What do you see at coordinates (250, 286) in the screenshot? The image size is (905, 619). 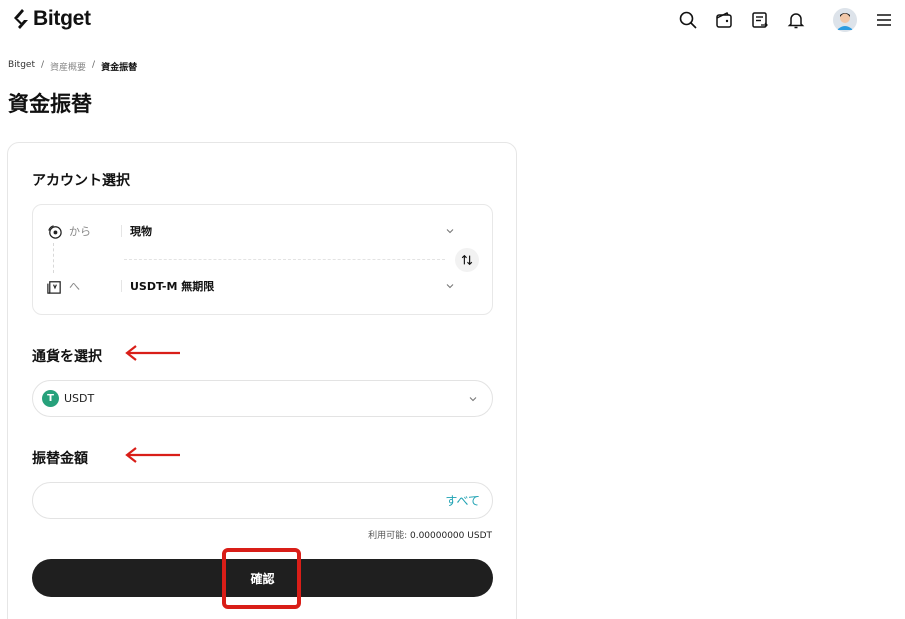 I see `to-account-select: へ USDT-M 無期限` at bounding box center [250, 286].